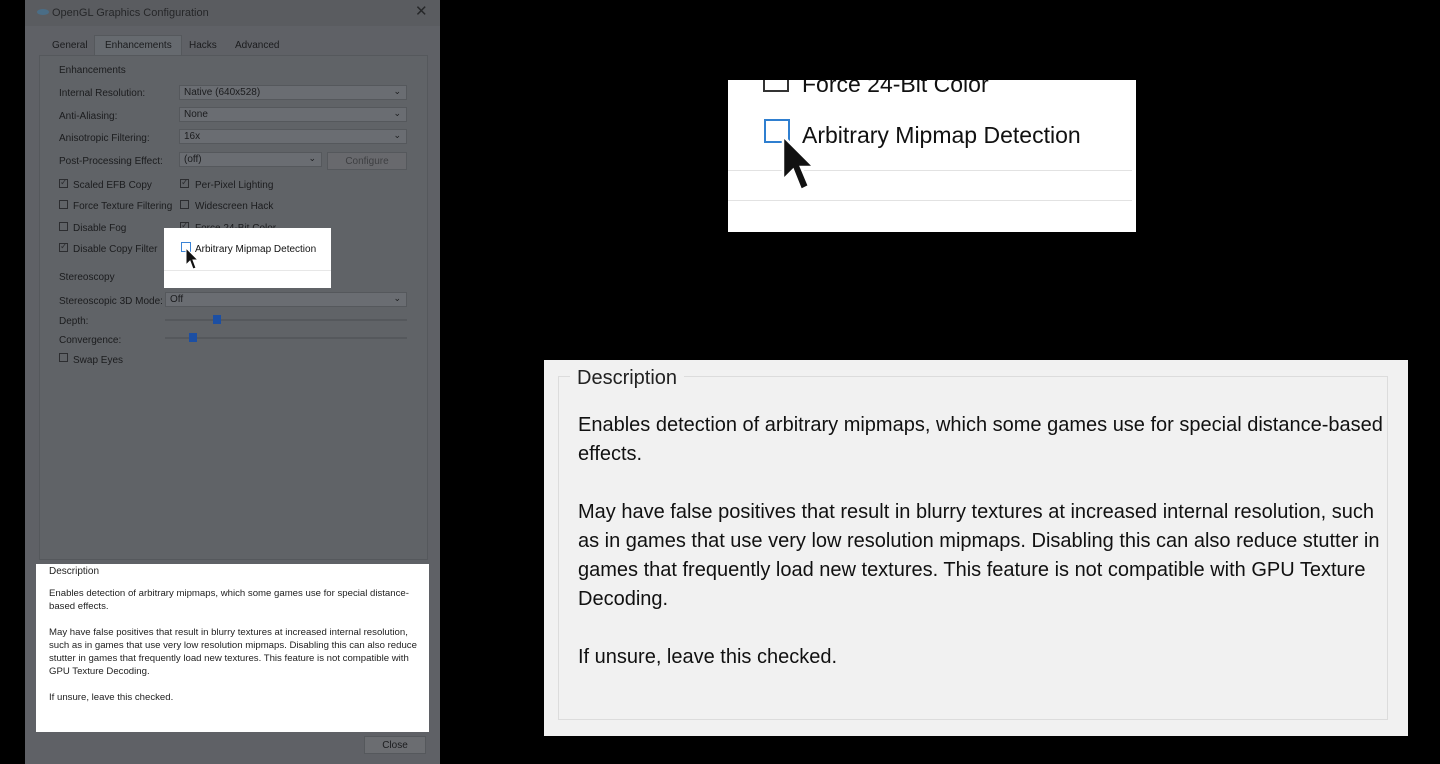 This screenshot has height=764, width=1440. What do you see at coordinates (87, 277) in the screenshot?
I see `stereoscopy-section-label: Stereoscopy` at bounding box center [87, 277].